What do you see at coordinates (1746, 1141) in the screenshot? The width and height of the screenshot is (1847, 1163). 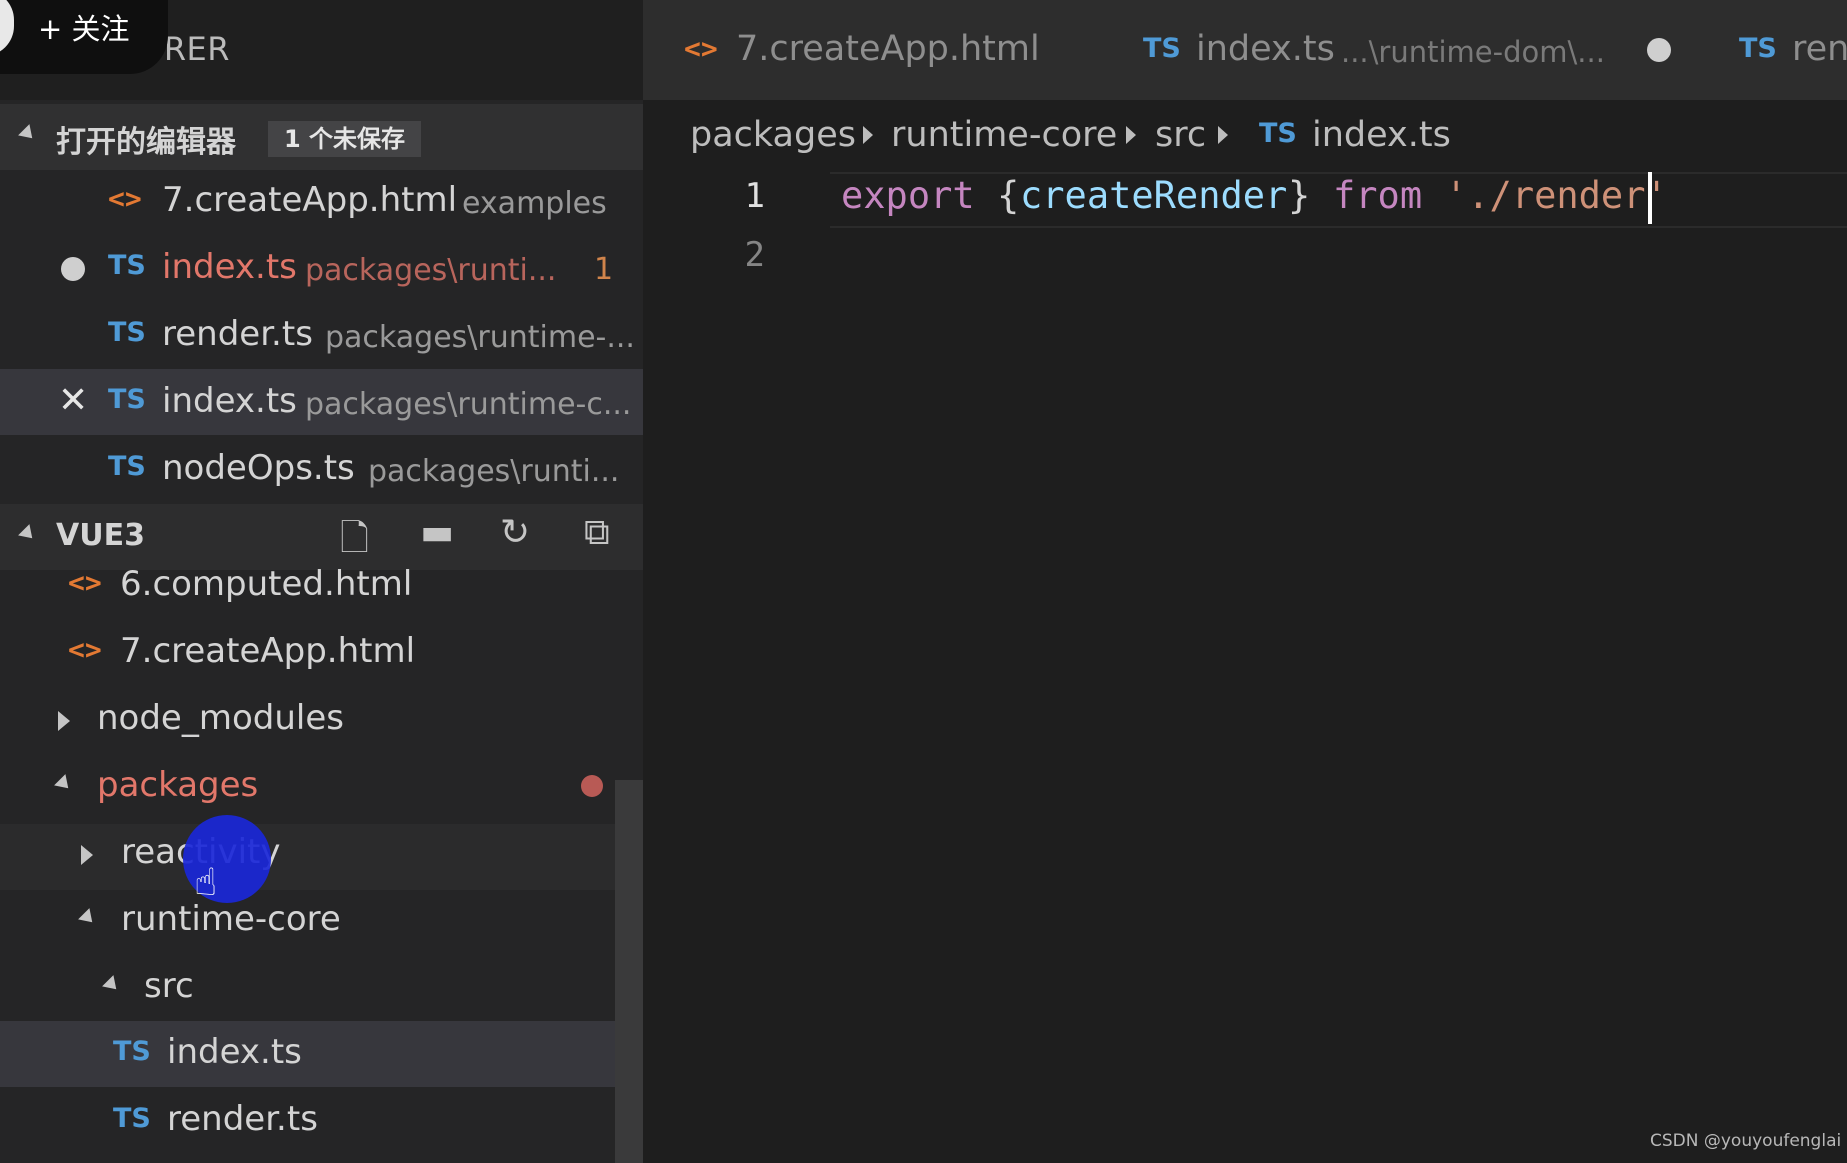 I see `watermark: CSDN @youyoufenglai` at bounding box center [1746, 1141].